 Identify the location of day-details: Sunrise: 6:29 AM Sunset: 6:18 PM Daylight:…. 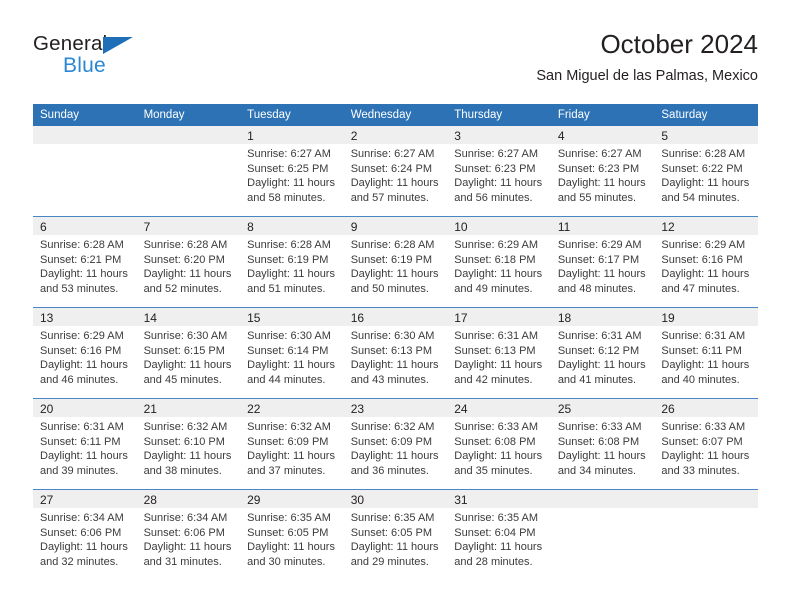
(499, 271).